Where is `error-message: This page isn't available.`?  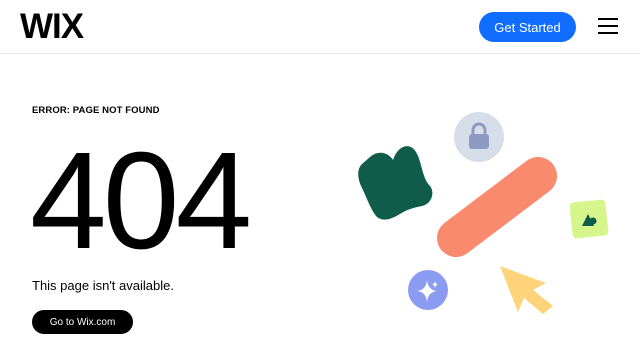 error-message: This page isn't available. is located at coordinates (103, 285).